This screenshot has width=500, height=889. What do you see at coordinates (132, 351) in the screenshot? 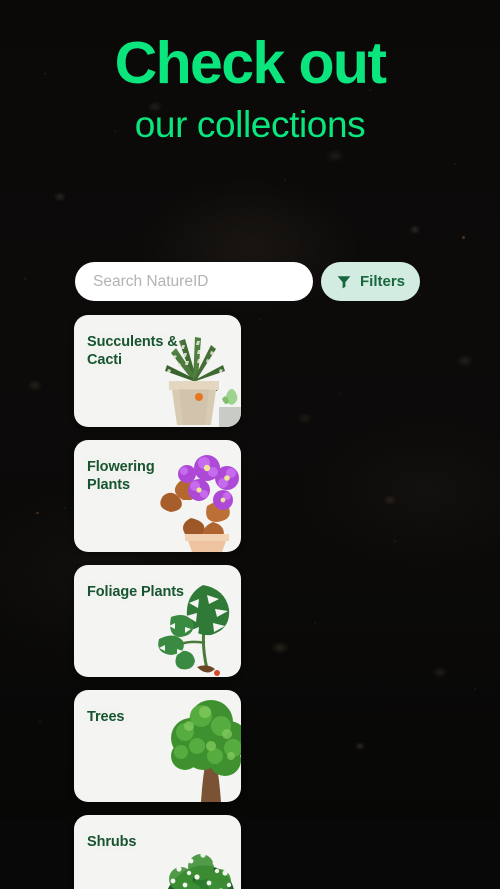
I see `collection-card-title: Succulents & Cacti` at bounding box center [132, 351].